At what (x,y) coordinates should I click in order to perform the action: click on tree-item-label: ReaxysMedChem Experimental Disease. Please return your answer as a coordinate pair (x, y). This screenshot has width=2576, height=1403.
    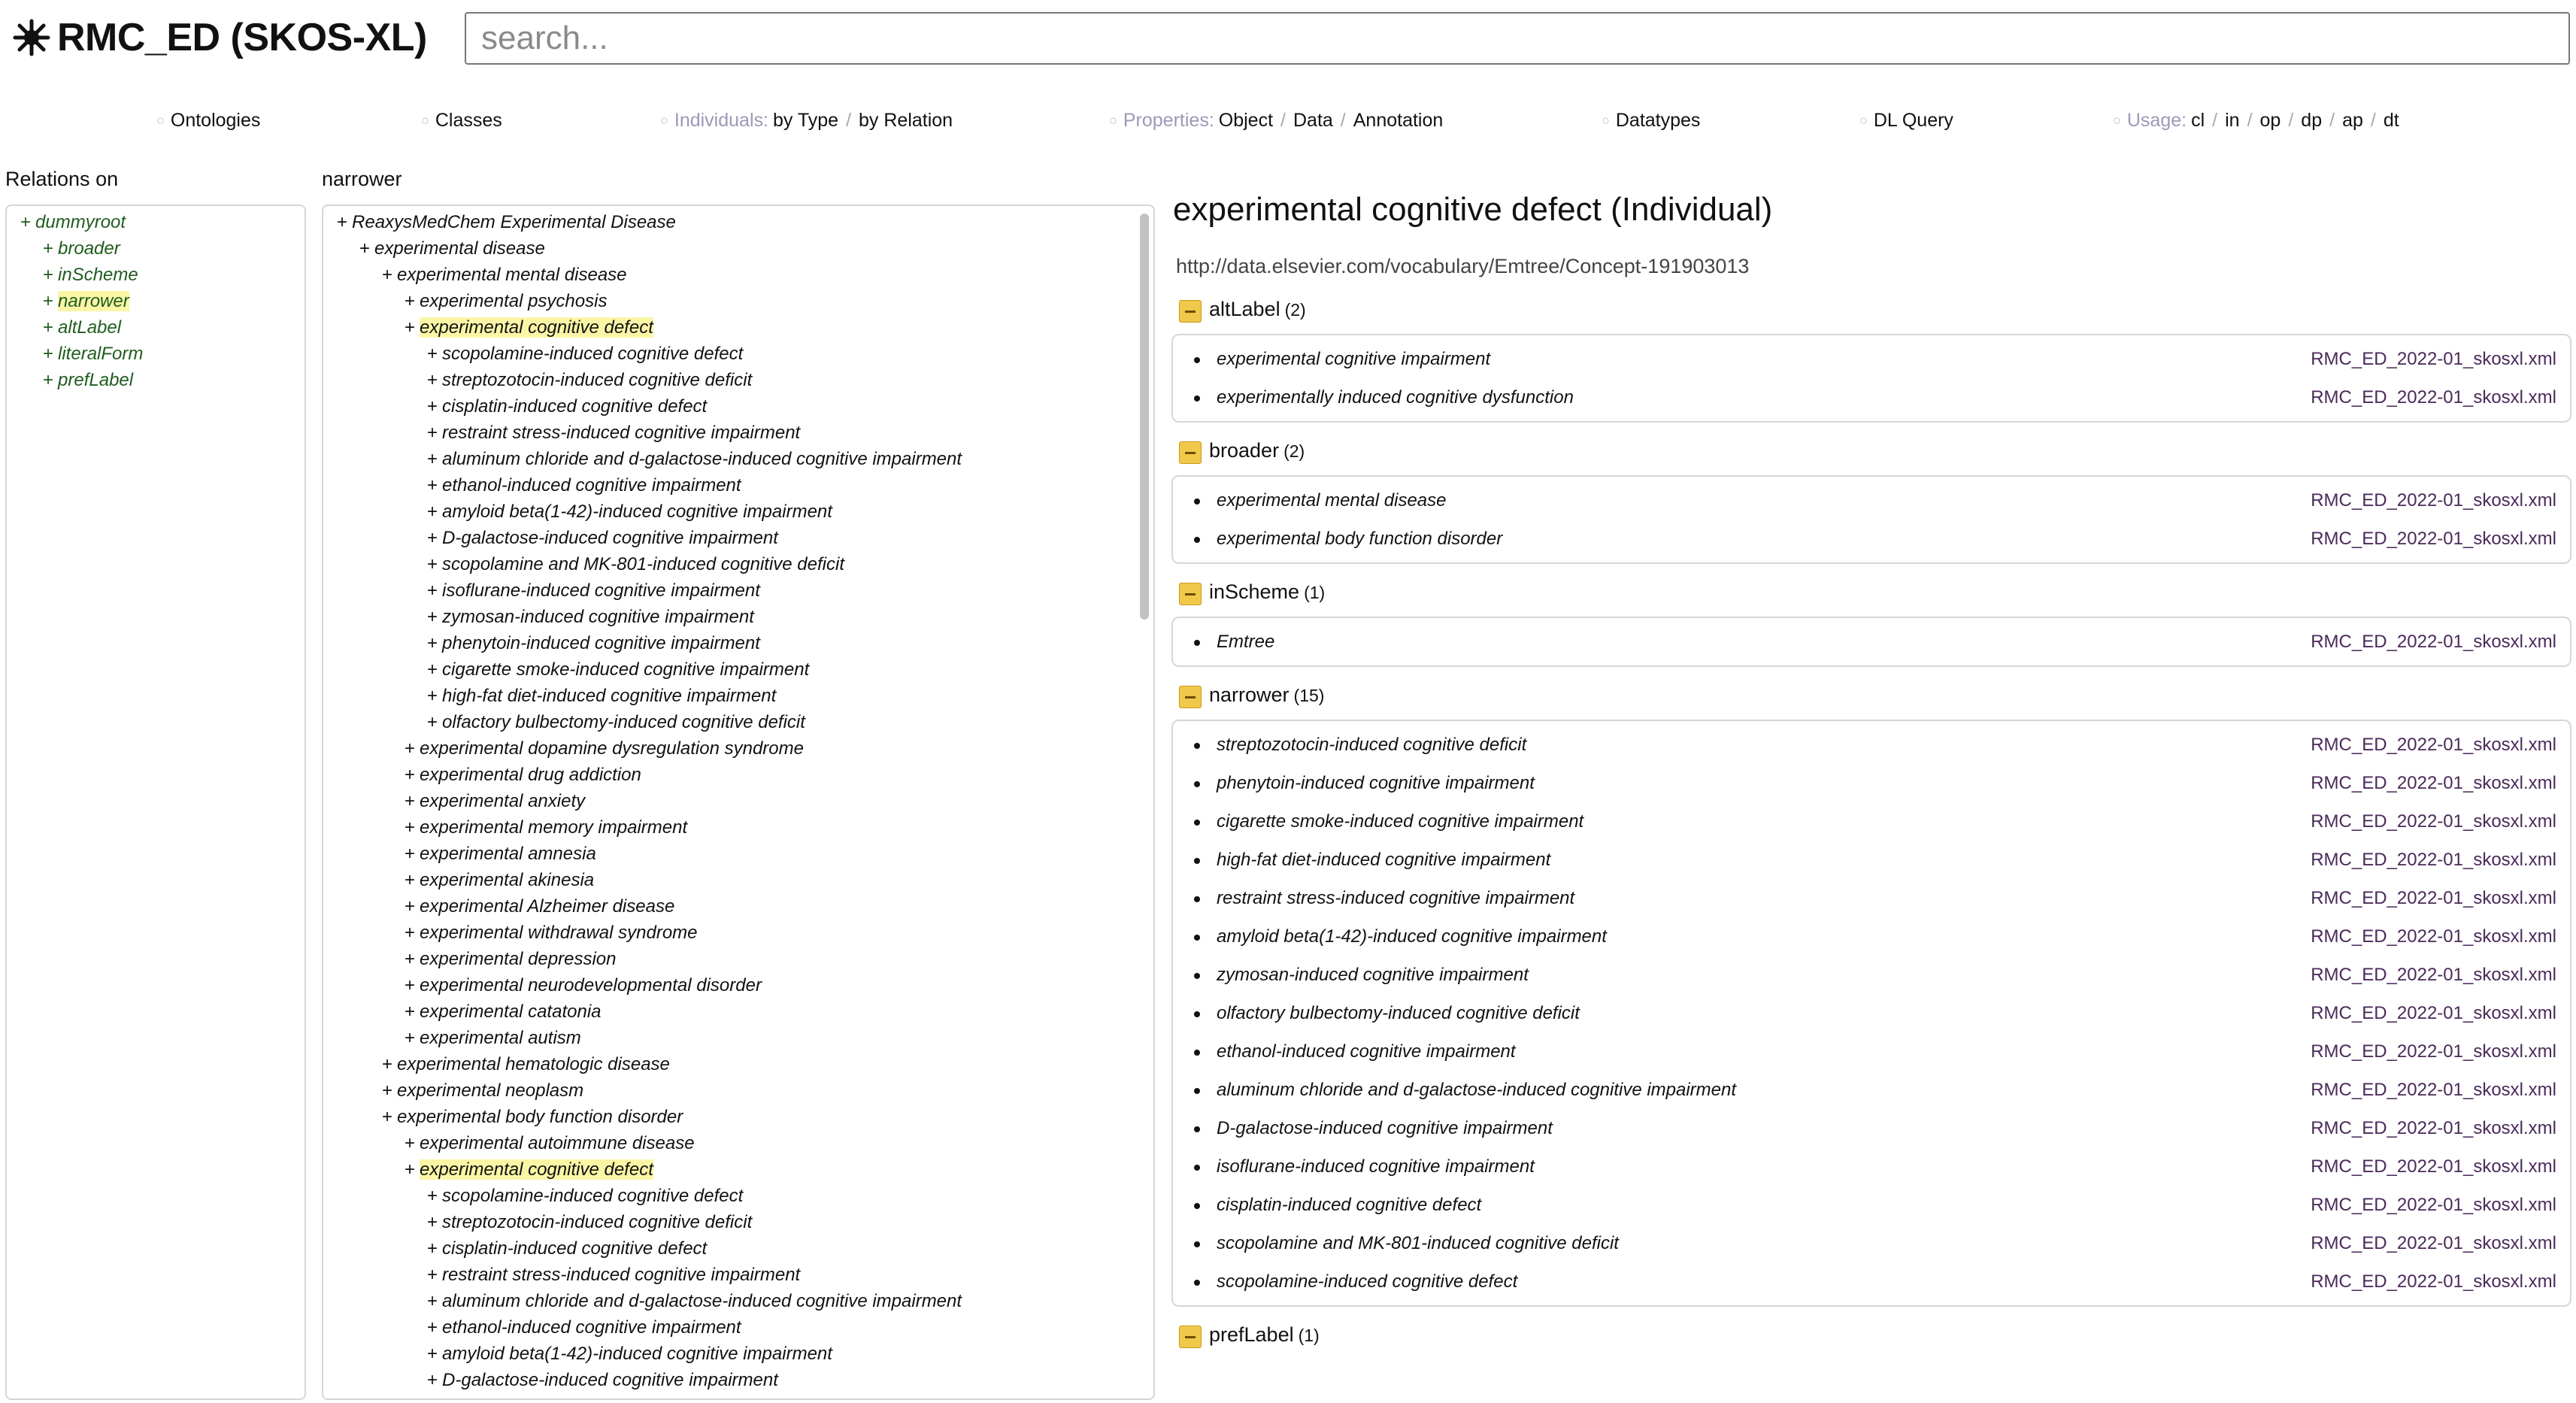
    Looking at the image, I should click on (514, 222).